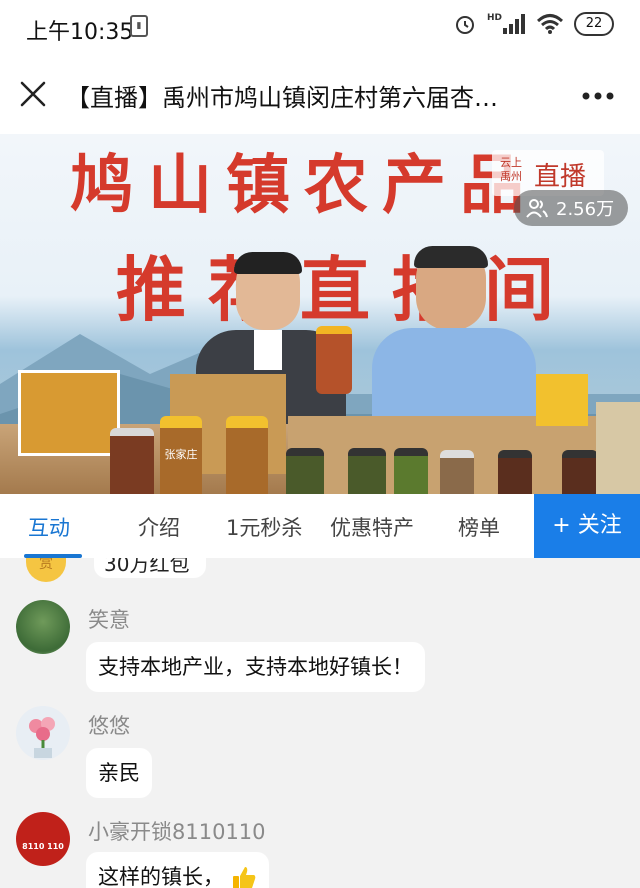 Image resolution: width=640 pixels, height=888 pixels. I want to click on status-time: 上午10:35, so click(80, 32).